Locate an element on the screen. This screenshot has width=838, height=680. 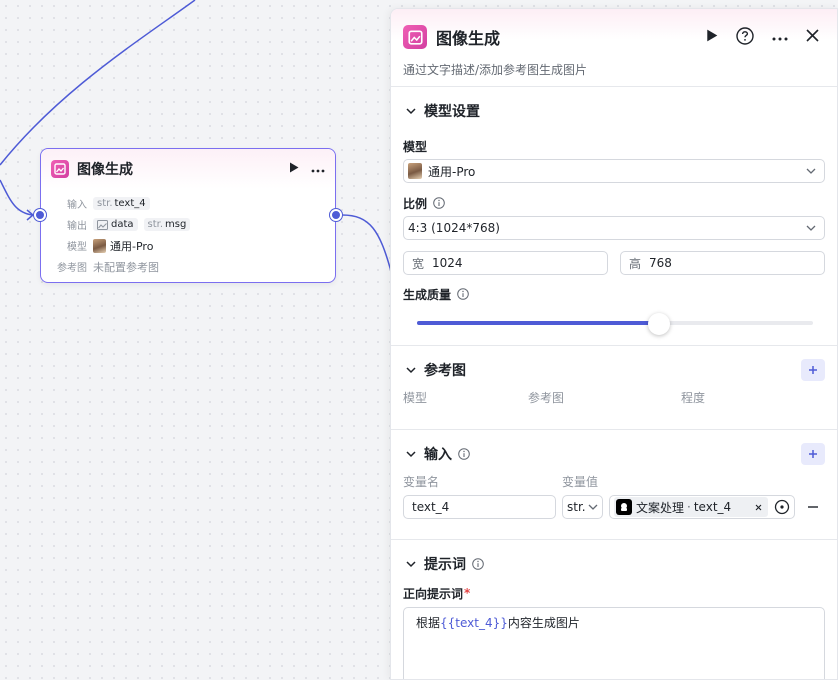
output-port is located at coordinates (336, 215).